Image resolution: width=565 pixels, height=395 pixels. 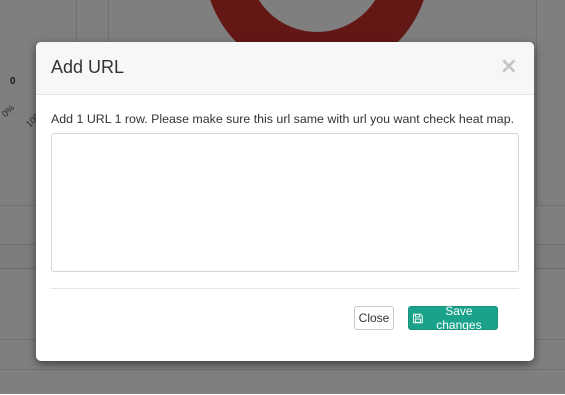 What do you see at coordinates (285, 288) in the screenshot?
I see `modal-footer-divider` at bounding box center [285, 288].